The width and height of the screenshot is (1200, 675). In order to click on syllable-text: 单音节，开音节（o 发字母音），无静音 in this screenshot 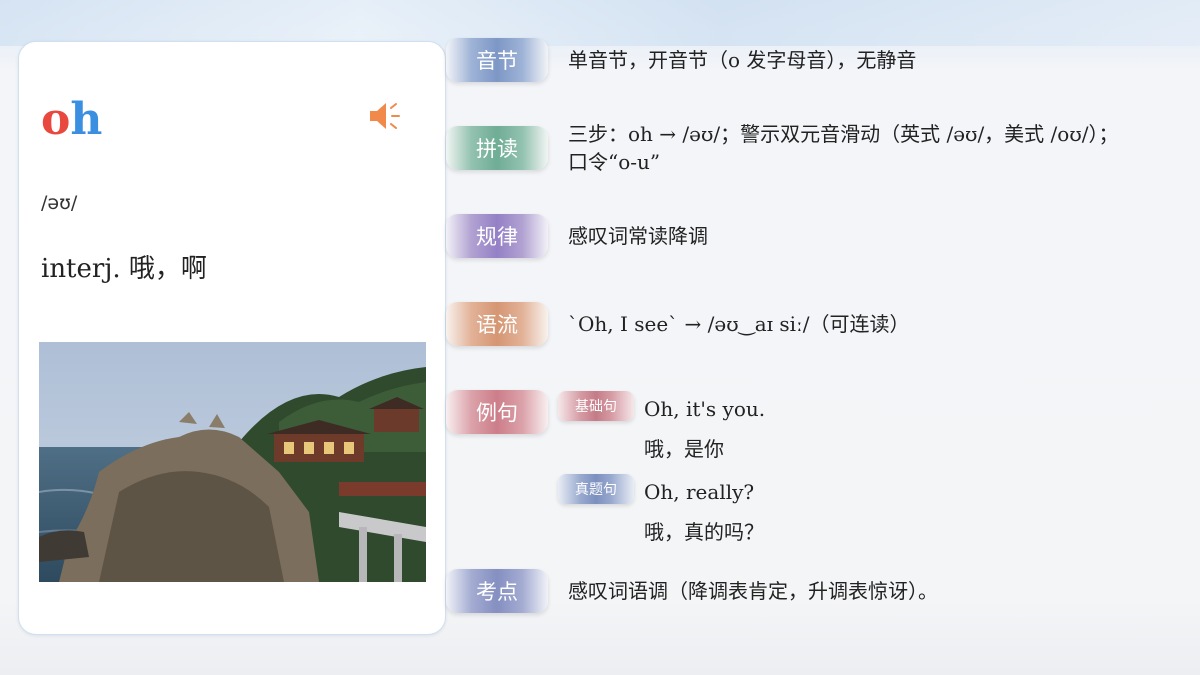, I will do `click(742, 60)`.